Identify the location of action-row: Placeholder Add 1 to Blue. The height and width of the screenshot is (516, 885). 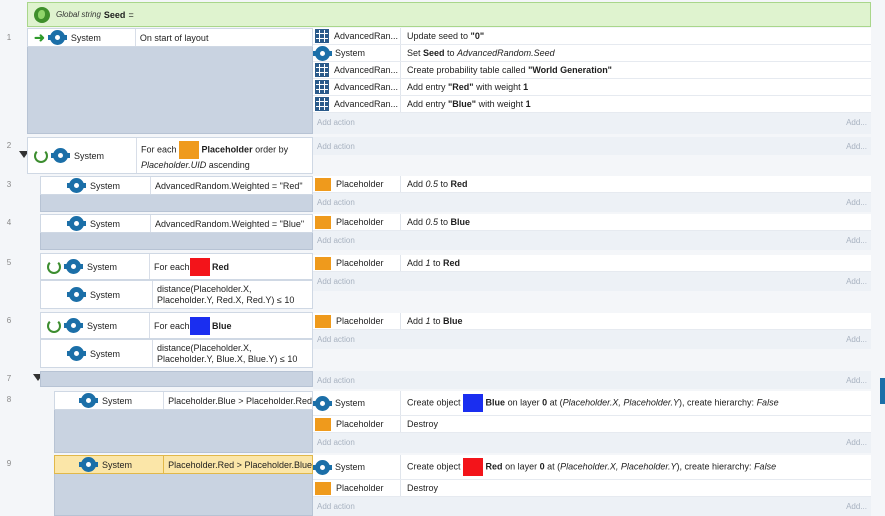
(592, 321).